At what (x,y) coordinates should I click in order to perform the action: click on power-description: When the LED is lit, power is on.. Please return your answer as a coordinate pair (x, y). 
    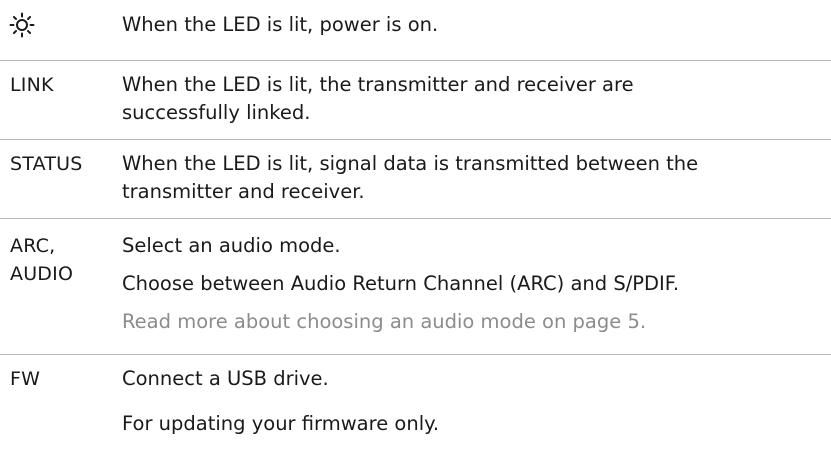
    Looking at the image, I should click on (474, 25).